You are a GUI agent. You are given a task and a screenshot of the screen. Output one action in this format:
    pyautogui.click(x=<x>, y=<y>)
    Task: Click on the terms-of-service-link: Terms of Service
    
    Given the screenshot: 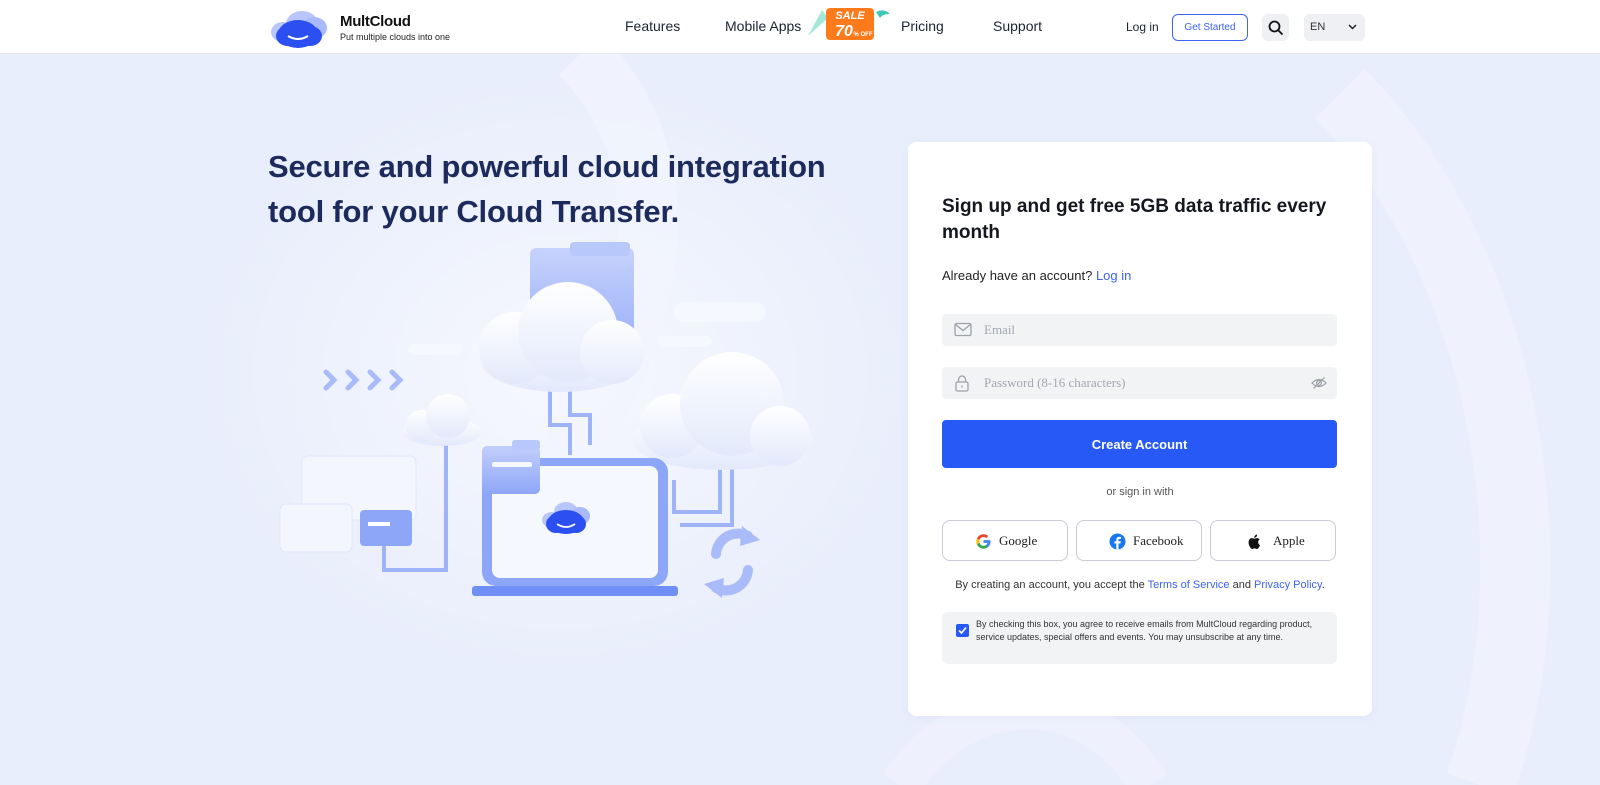 What is the action you would take?
    pyautogui.click(x=1189, y=585)
    